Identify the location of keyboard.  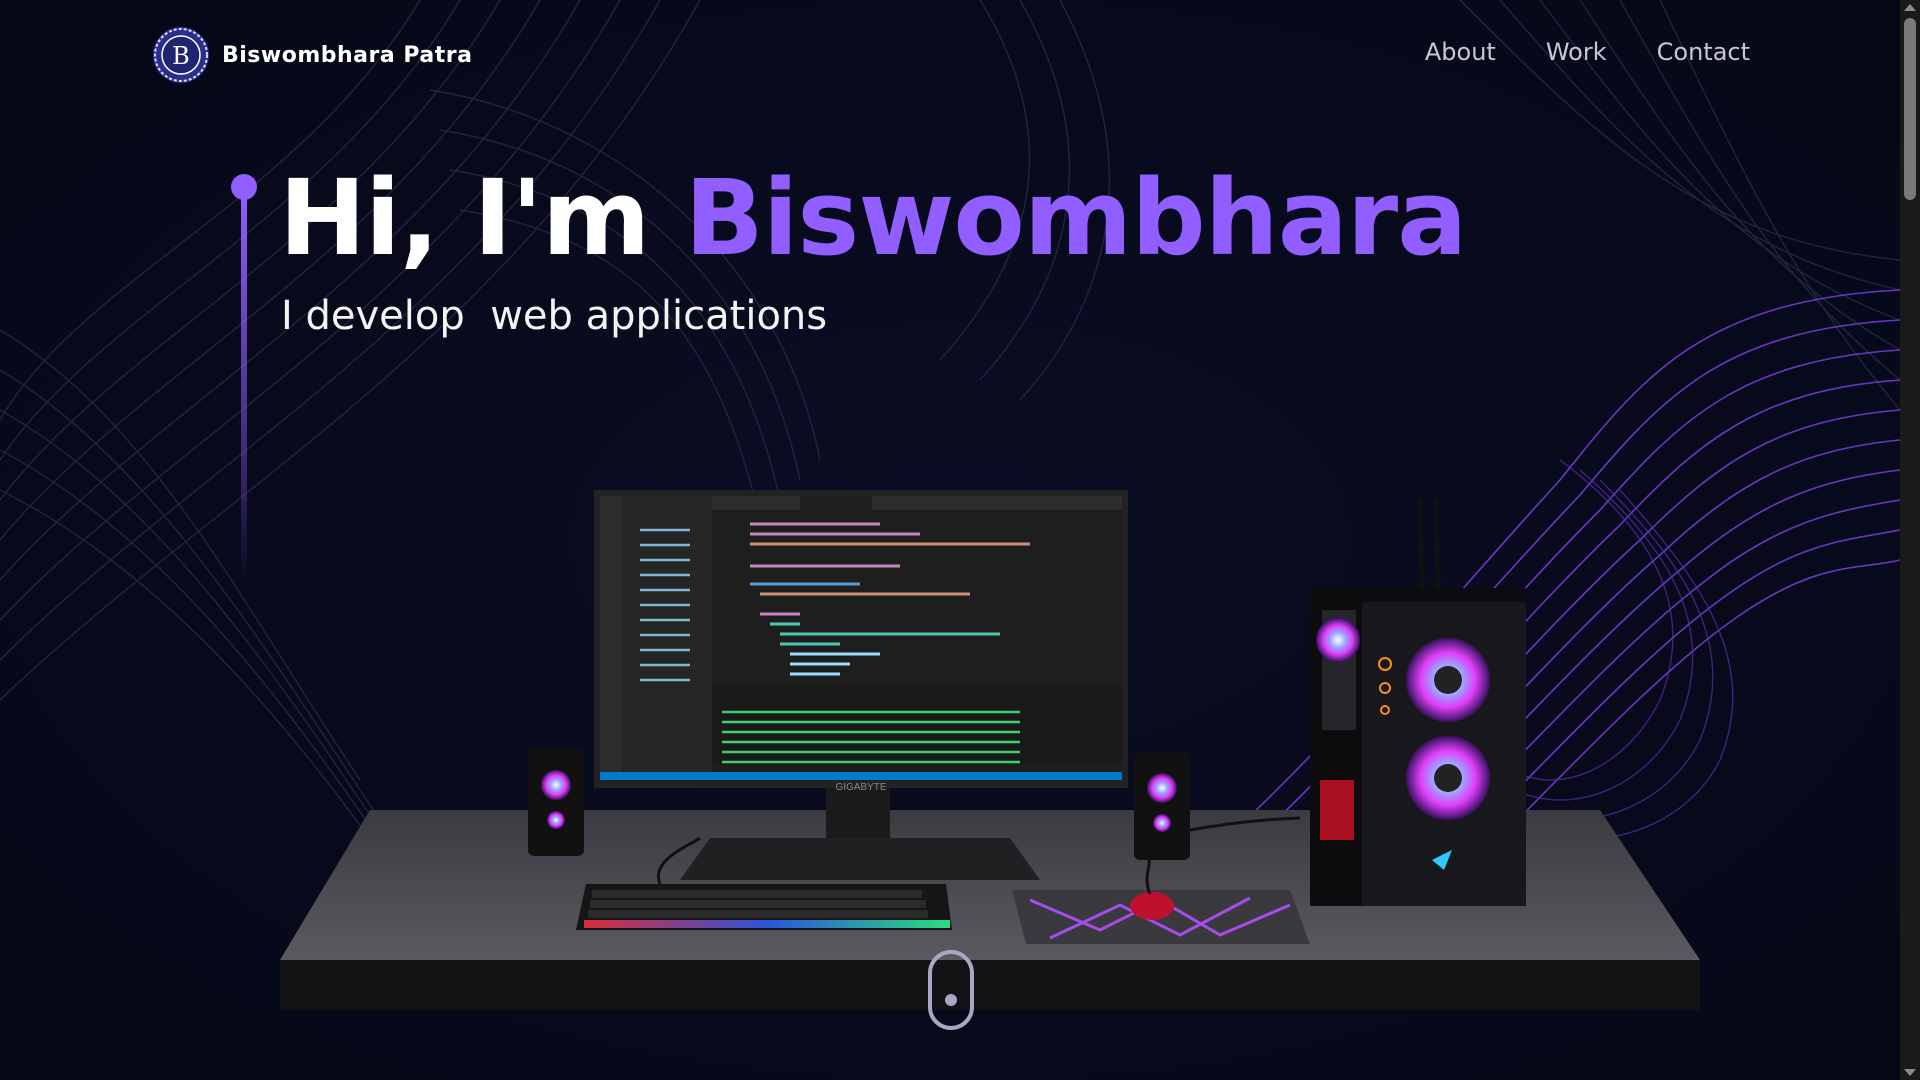
(764, 907).